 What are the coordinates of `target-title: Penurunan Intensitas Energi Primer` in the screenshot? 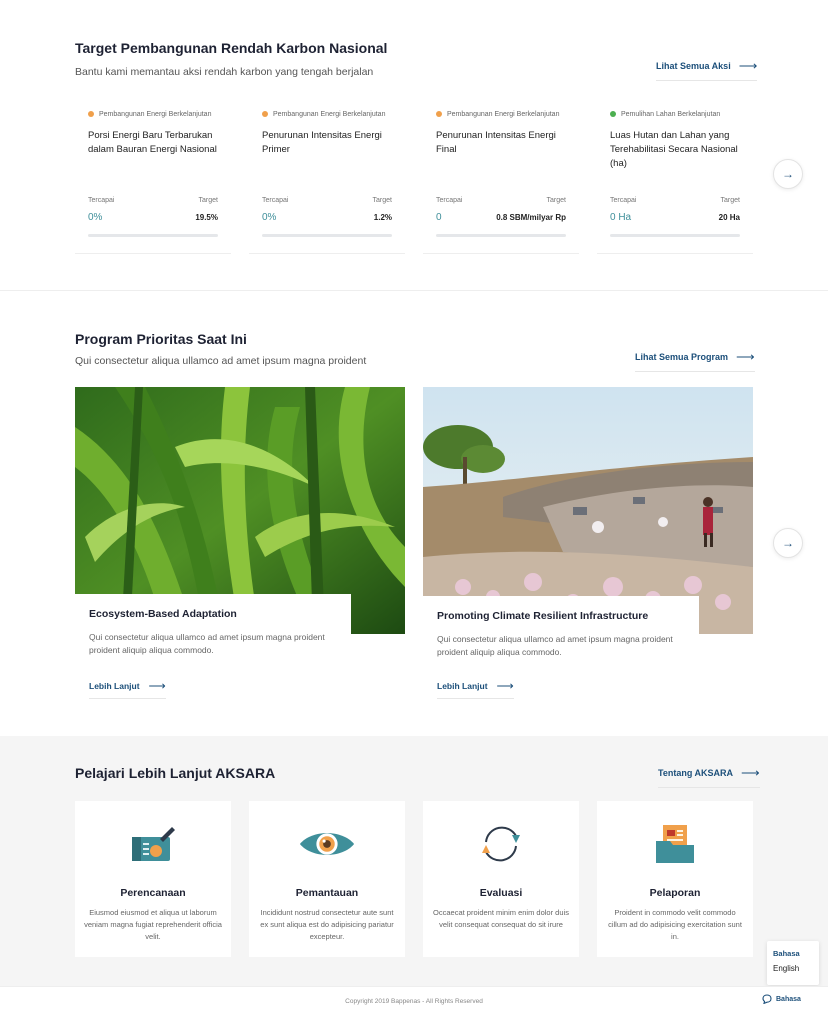 It's located at (322, 142).